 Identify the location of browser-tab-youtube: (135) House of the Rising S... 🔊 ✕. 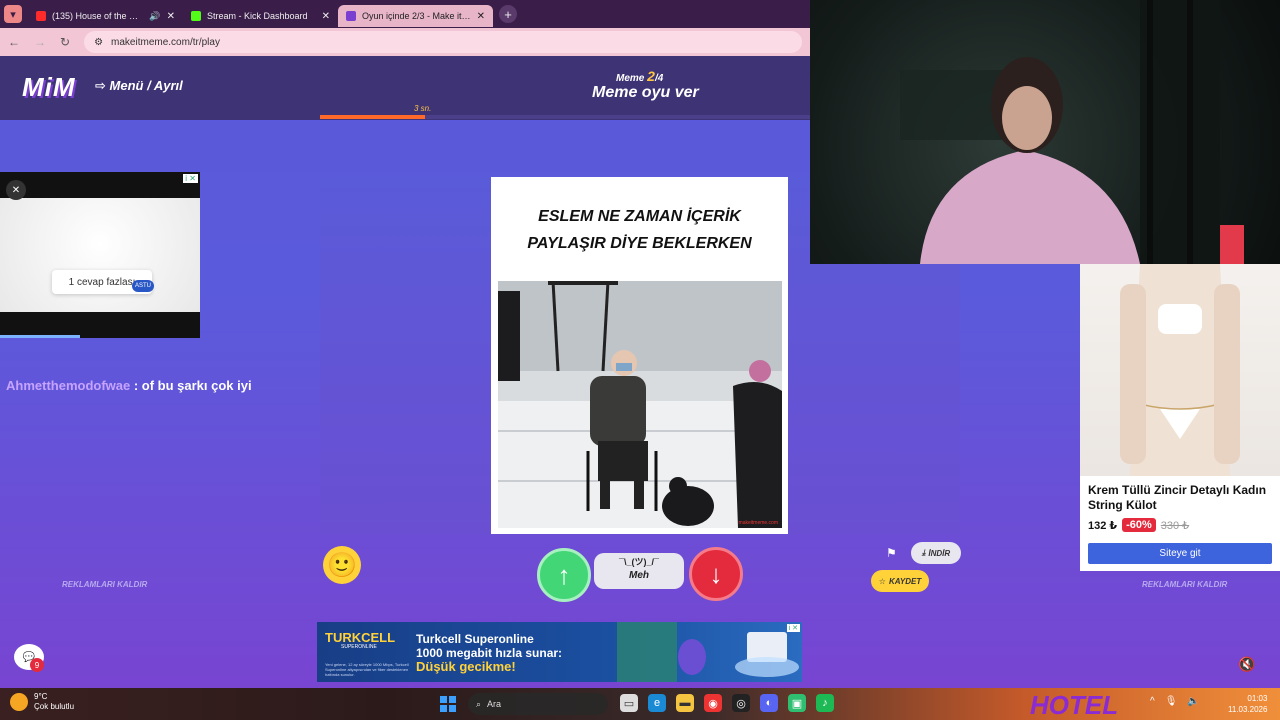
(105, 16).